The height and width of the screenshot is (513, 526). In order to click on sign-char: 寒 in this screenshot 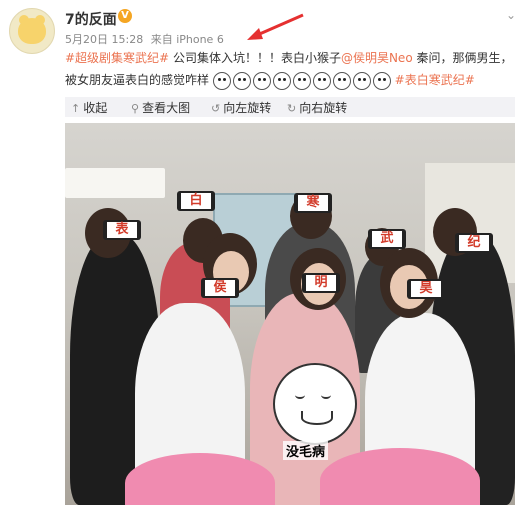, I will do `click(313, 202)`.